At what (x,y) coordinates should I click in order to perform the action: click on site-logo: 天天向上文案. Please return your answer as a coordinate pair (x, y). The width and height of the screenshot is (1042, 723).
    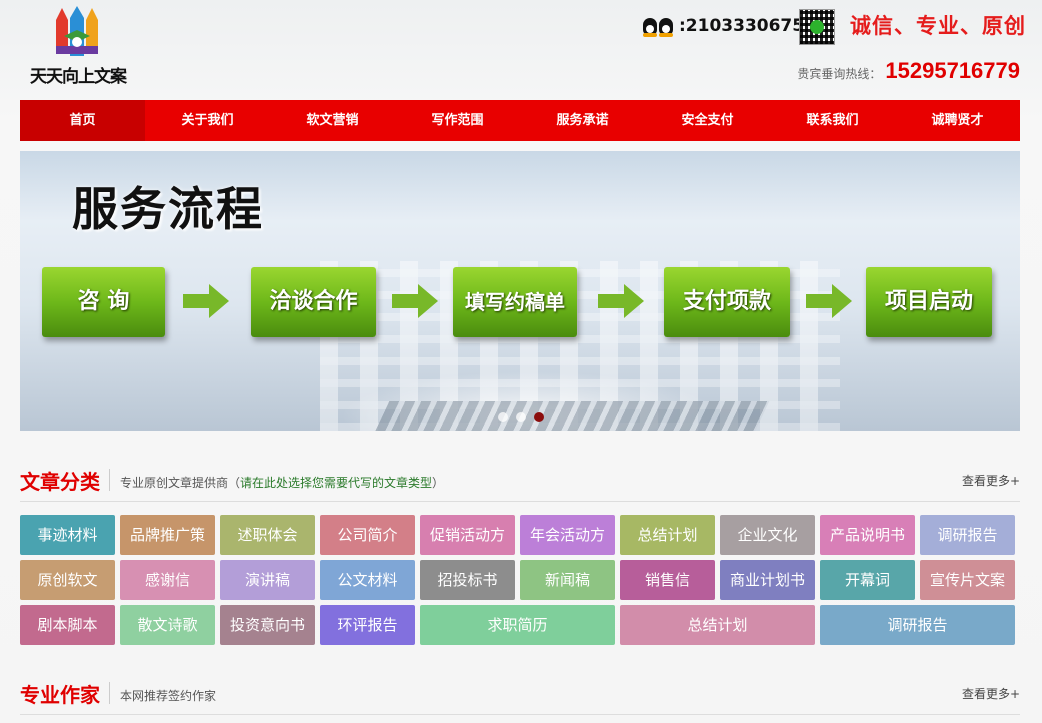
    Looking at the image, I should click on (78, 46).